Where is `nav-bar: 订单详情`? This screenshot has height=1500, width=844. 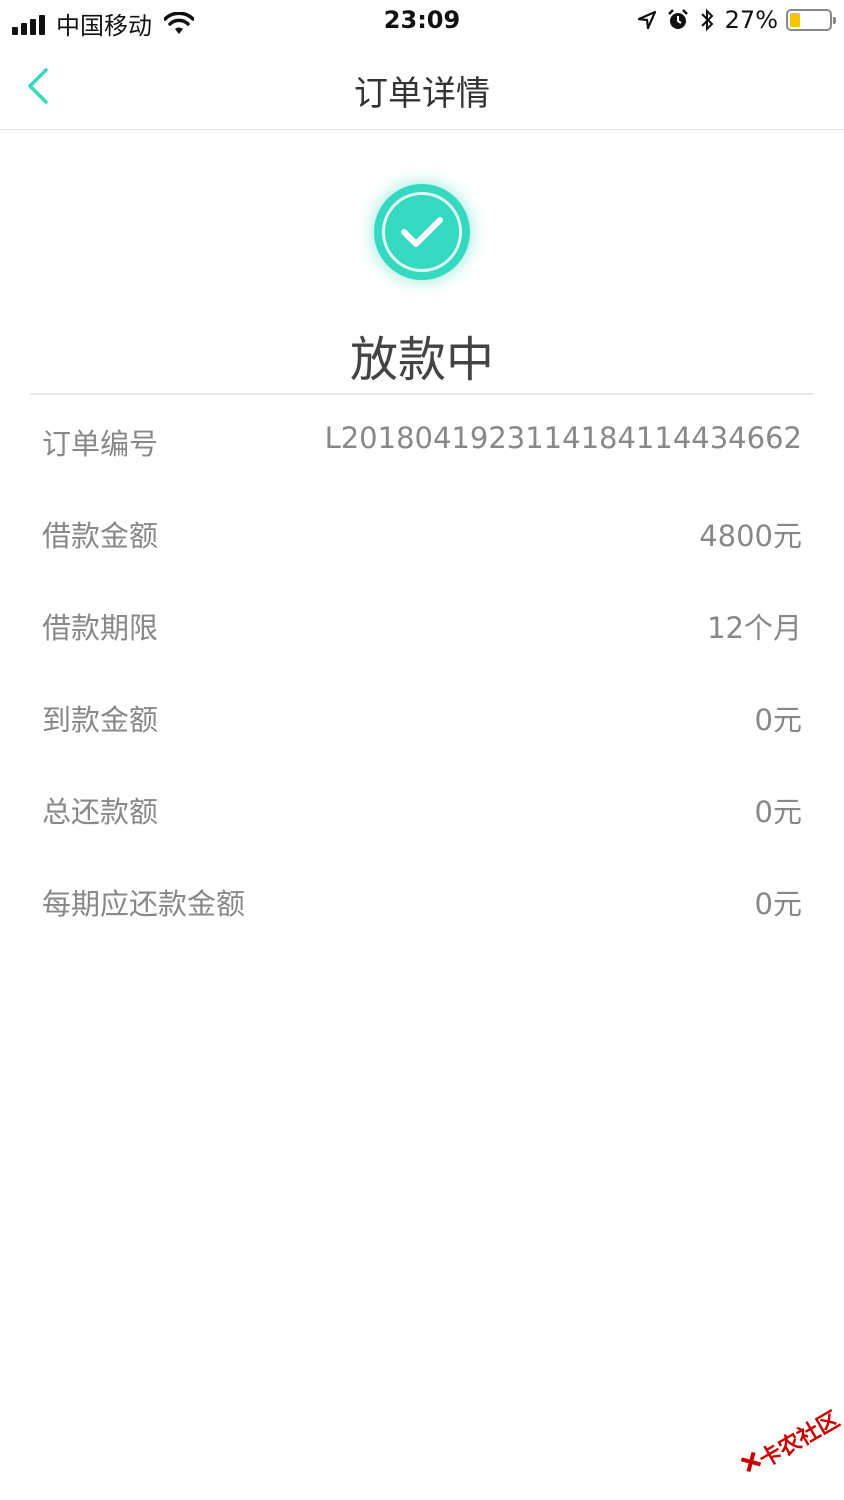
nav-bar: 订单详情 is located at coordinates (422, 86).